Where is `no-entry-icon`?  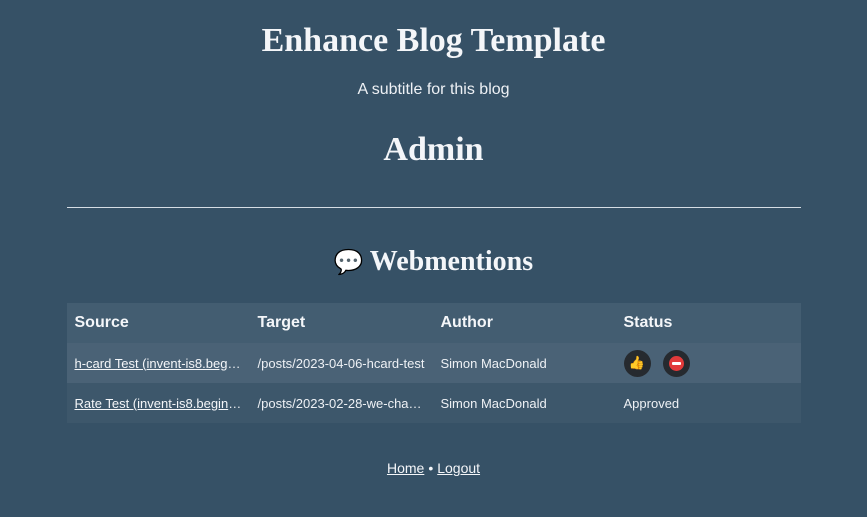
no-entry-icon is located at coordinates (676, 363).